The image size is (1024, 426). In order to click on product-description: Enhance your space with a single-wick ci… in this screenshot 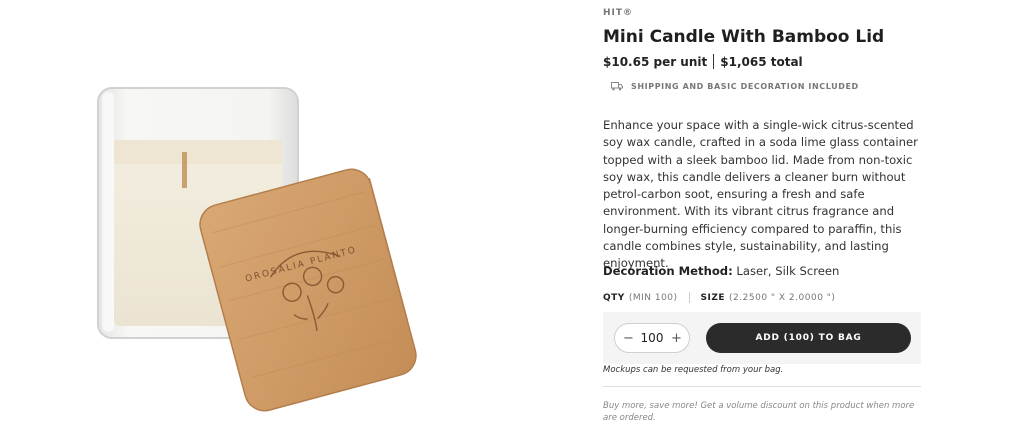, I will do `click(760, 194)`.